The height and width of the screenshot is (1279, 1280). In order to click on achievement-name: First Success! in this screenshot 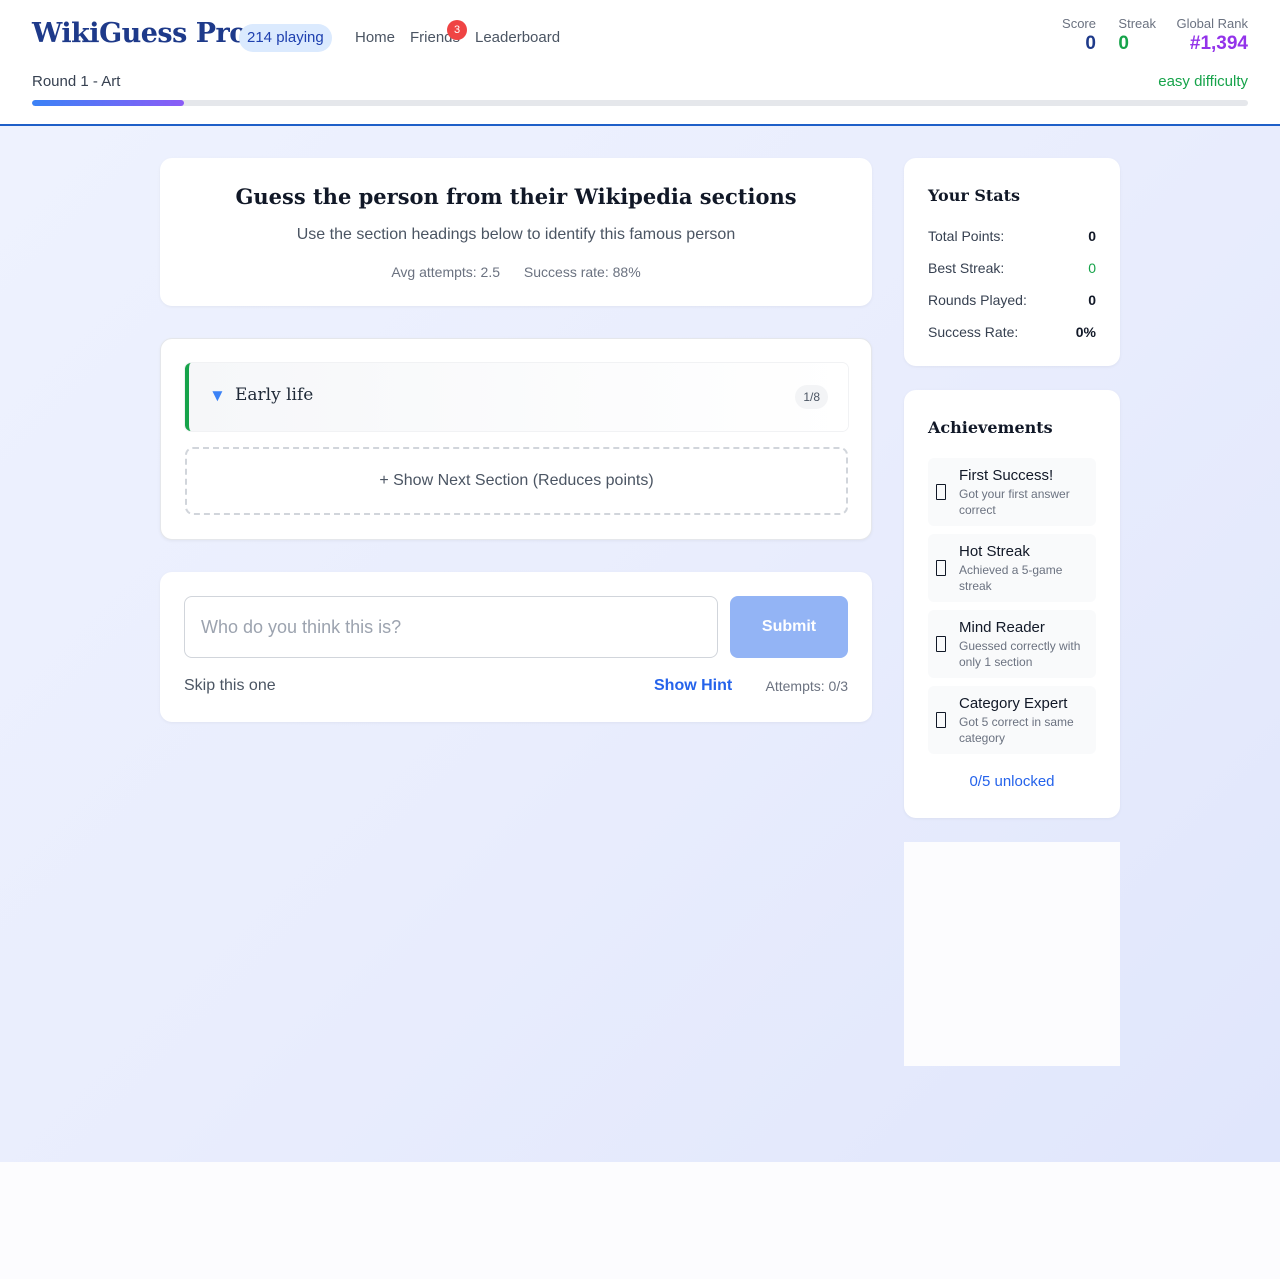, I will do `click(1006, 475)`.